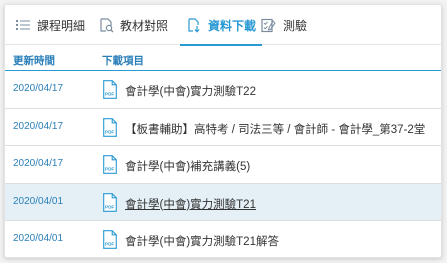  I want to click on tab-downloads: 資料下載, so click(221, 25).